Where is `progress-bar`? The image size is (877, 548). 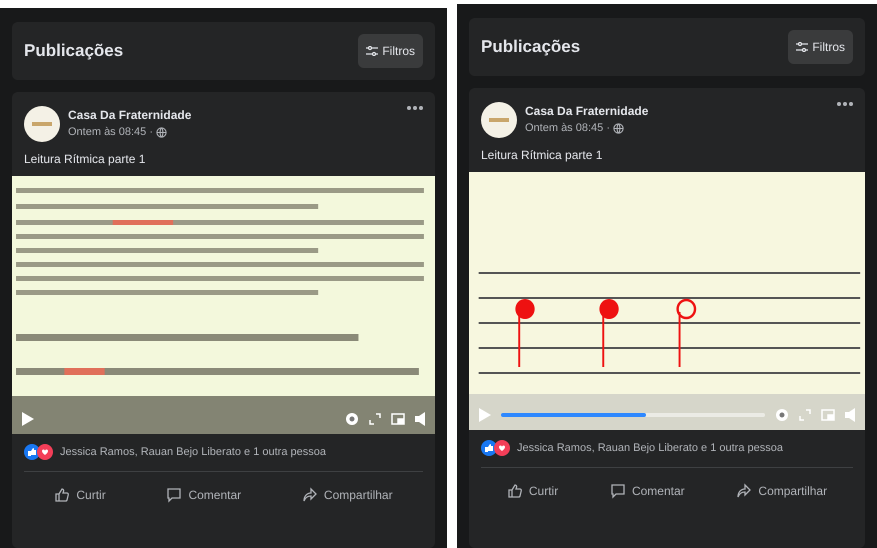
progress-bar is located at coordinates (633, 415).